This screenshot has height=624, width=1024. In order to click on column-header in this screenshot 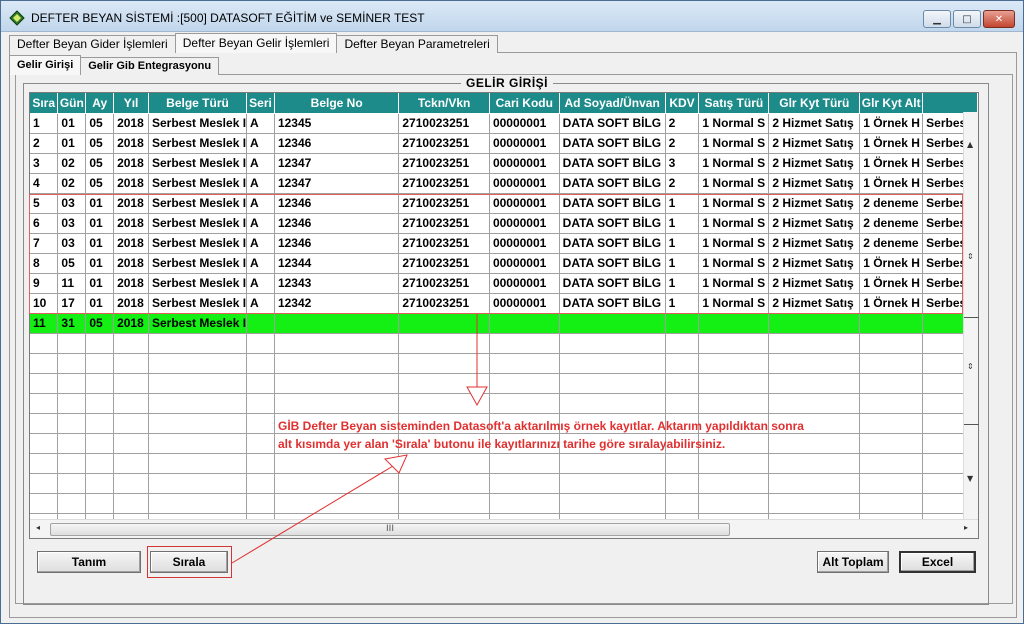, I will do `click(950, 103)`.